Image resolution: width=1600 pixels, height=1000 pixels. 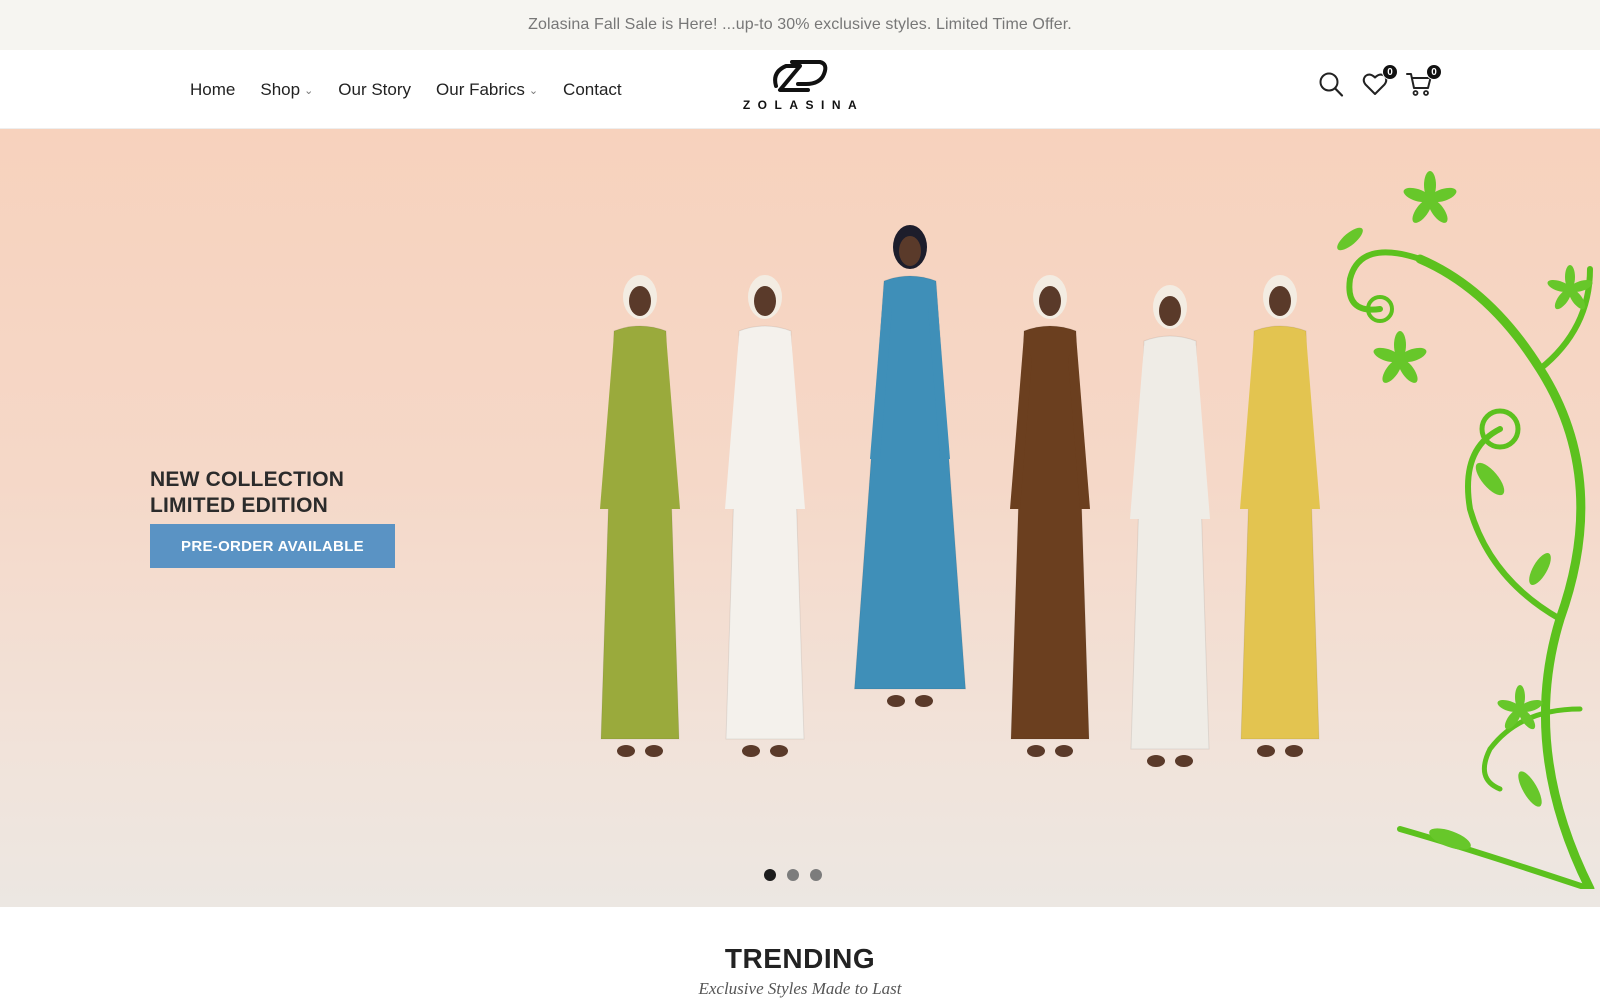 I want to click on header-actions: 0 0, so click(x=1380, y=81).